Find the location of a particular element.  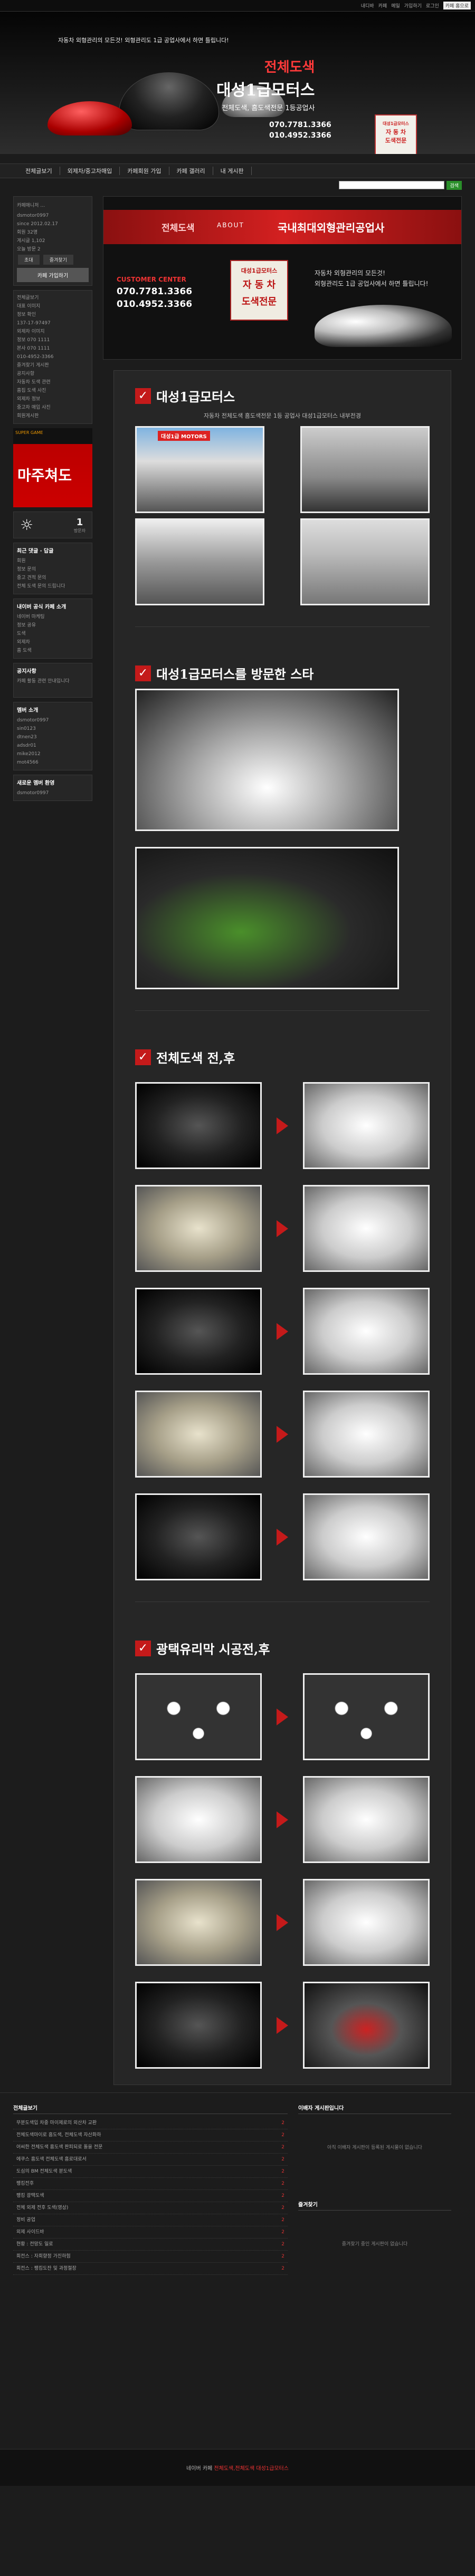

member-2: dtnen23 is located at coordinates (53, 737).